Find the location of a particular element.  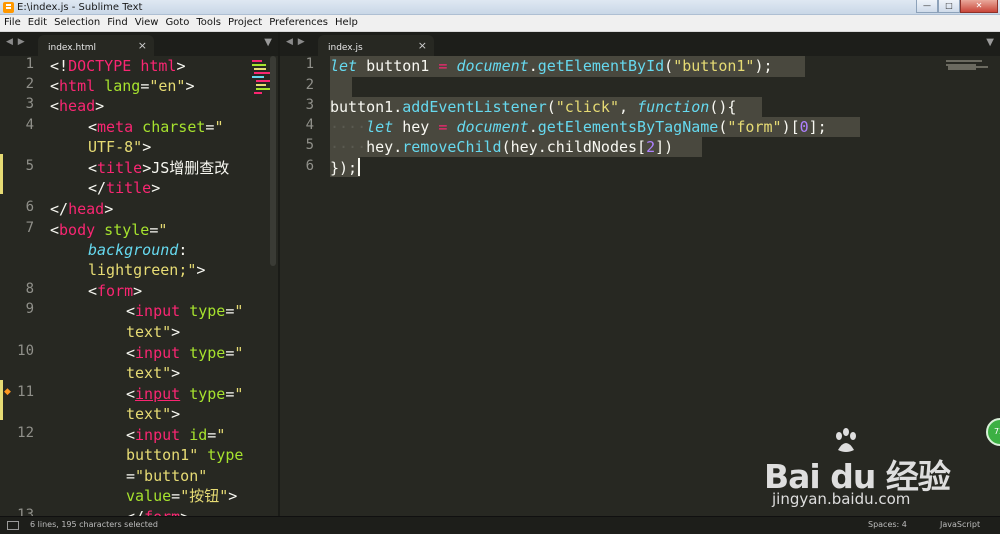

selection-status: 6 lines, 195 characters selected is located at coordinates (94, 524).